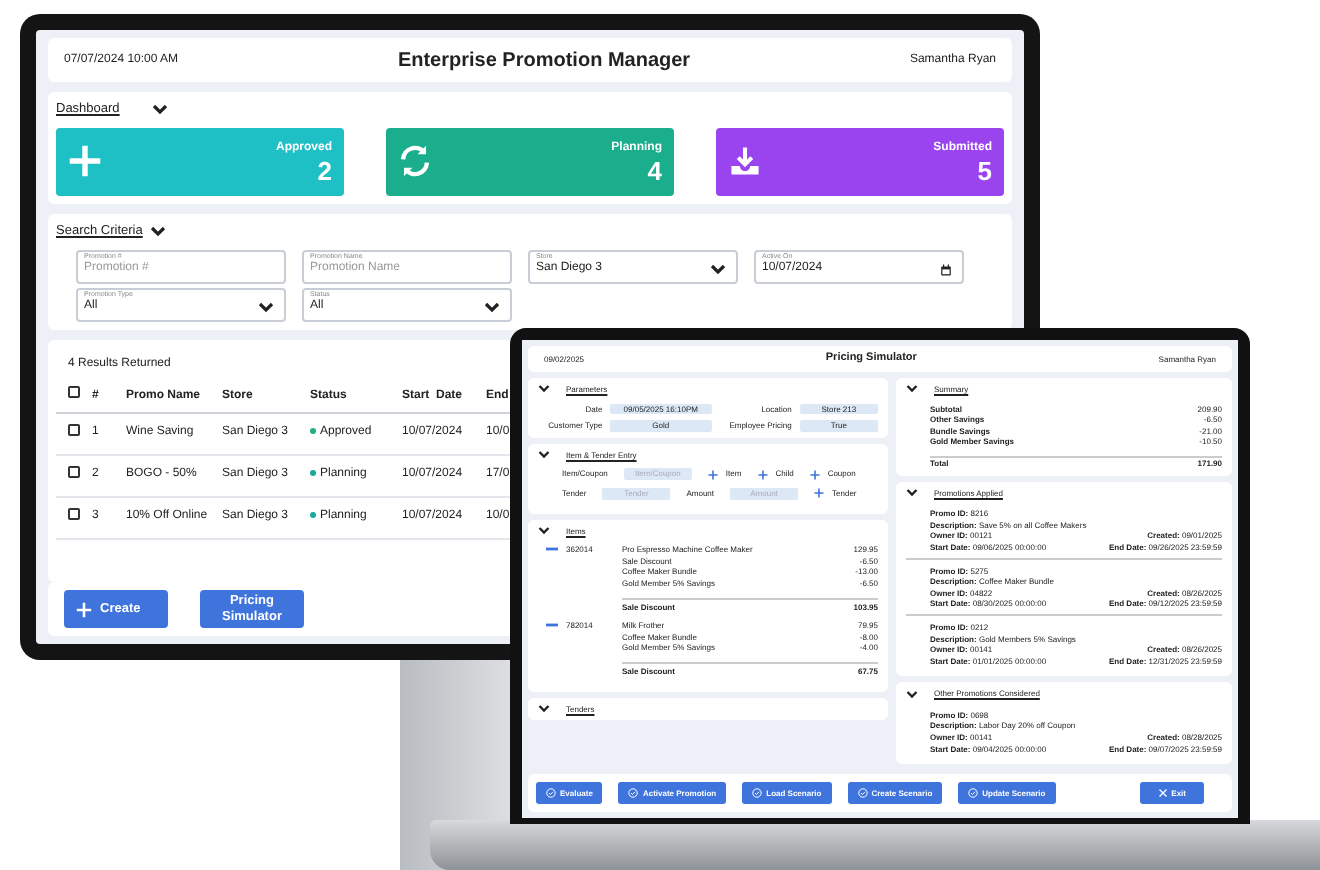 This screenshot has height=870, width=1320. What do you see at coordinates (1162, 793) in the screenshot?
I see `close-icon` at bounding box center [1162, 793].